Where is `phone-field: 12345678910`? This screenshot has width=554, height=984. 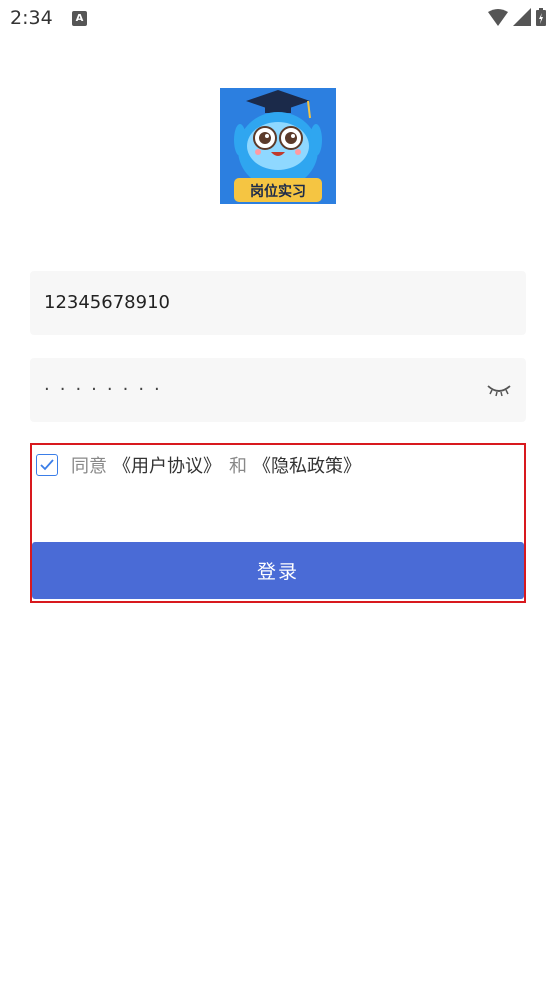 phone-field: 12345678910 is located at coordinates (278, 303).